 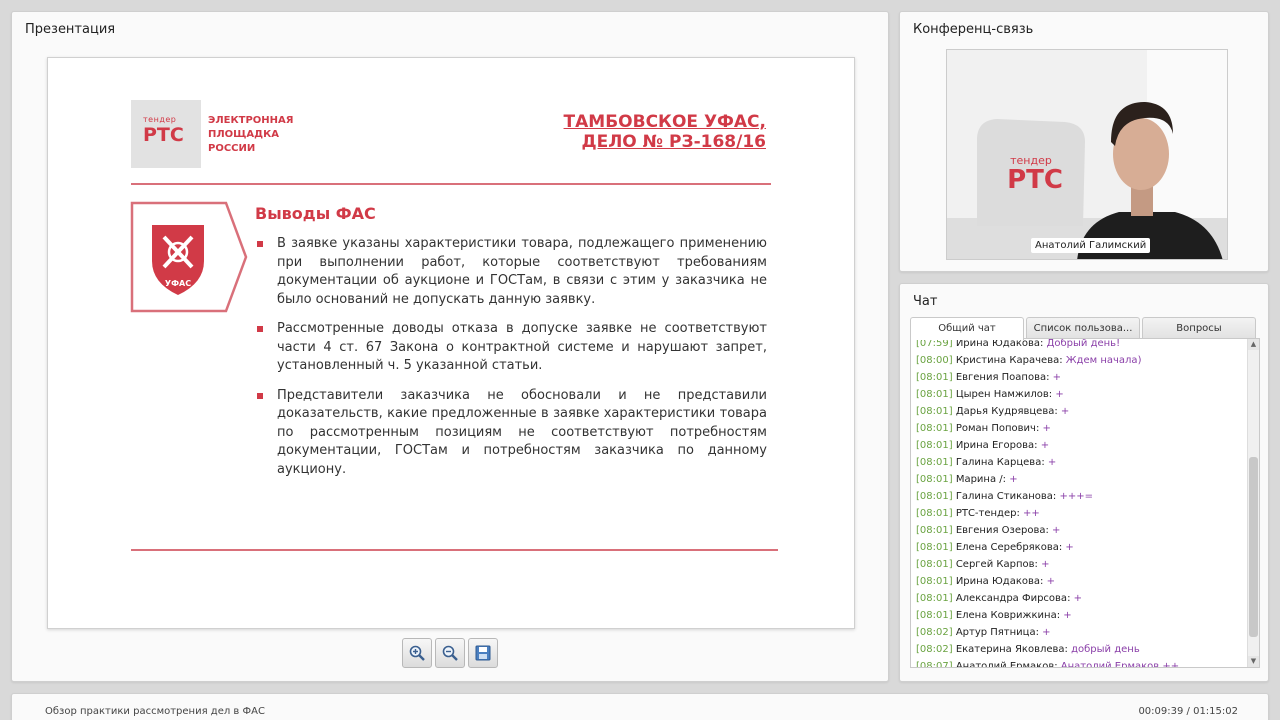 I want to click on chat-message: [08:01] Марина /: +, so click(x=1081, y=479).